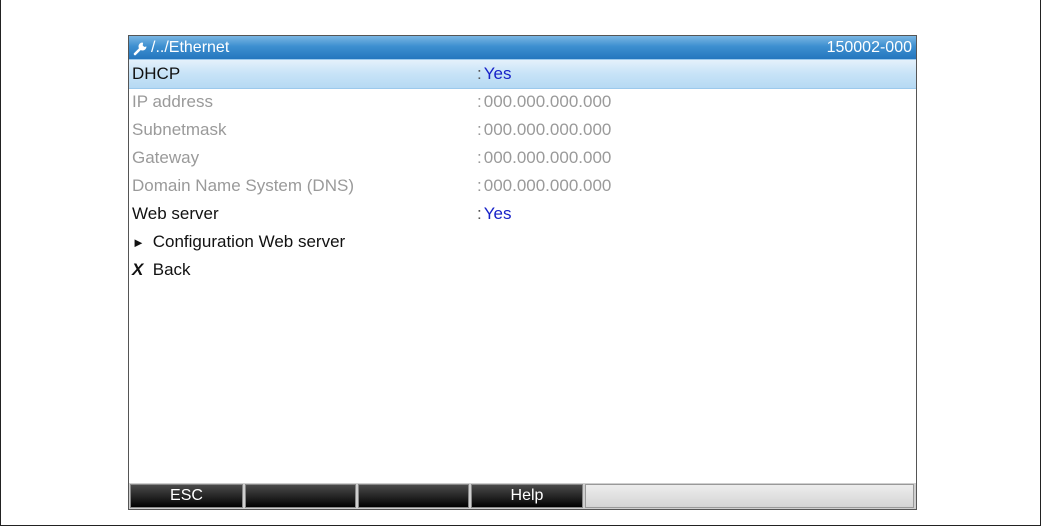 This screenshot has height=527, width=1041. What do you see at coordinates (166, 157) in the screenshot?
I see `row-label: Gateway` at bounding box center [166, 157].